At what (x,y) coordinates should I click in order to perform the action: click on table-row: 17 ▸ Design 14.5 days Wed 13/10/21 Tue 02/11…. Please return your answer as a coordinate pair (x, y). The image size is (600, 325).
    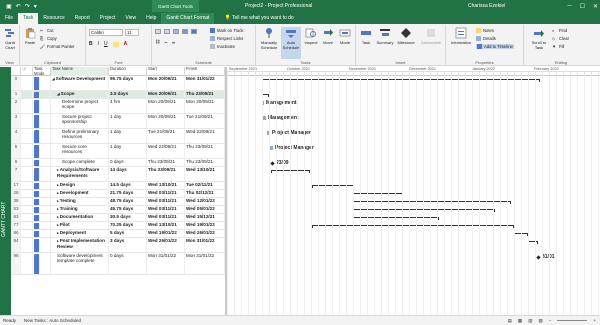
    Looking at the image, I should click on (118, 186).